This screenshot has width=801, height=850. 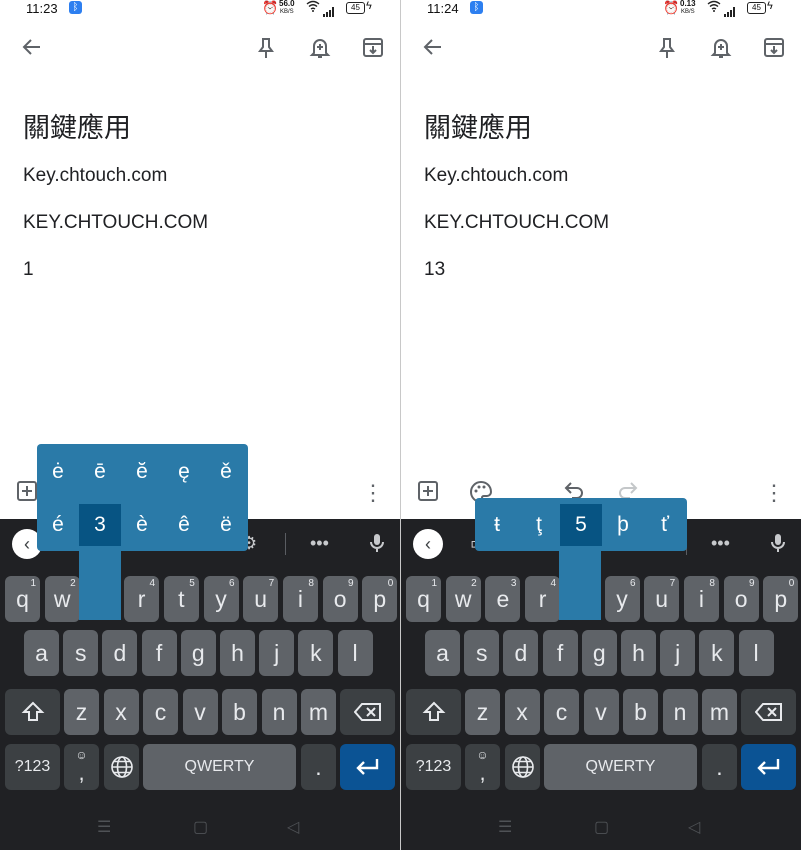 What do you see at coordinates (58, 472) in the screenshot?
I see `accent-option: ė` at bounding box center [58, 472].